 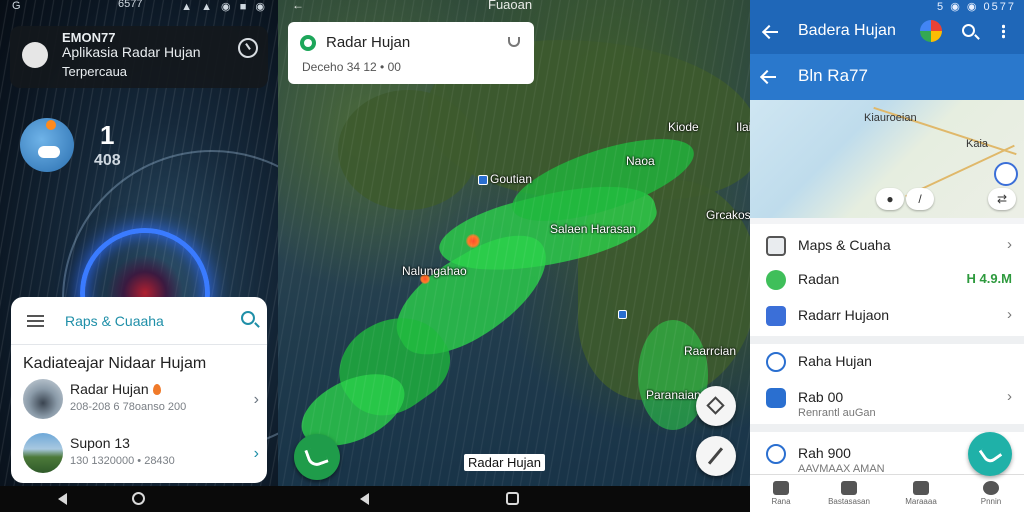 What do you see at coordinates (776, 362) in the screenshot?
I see `rain-icon` at bounding box center [776, 362].